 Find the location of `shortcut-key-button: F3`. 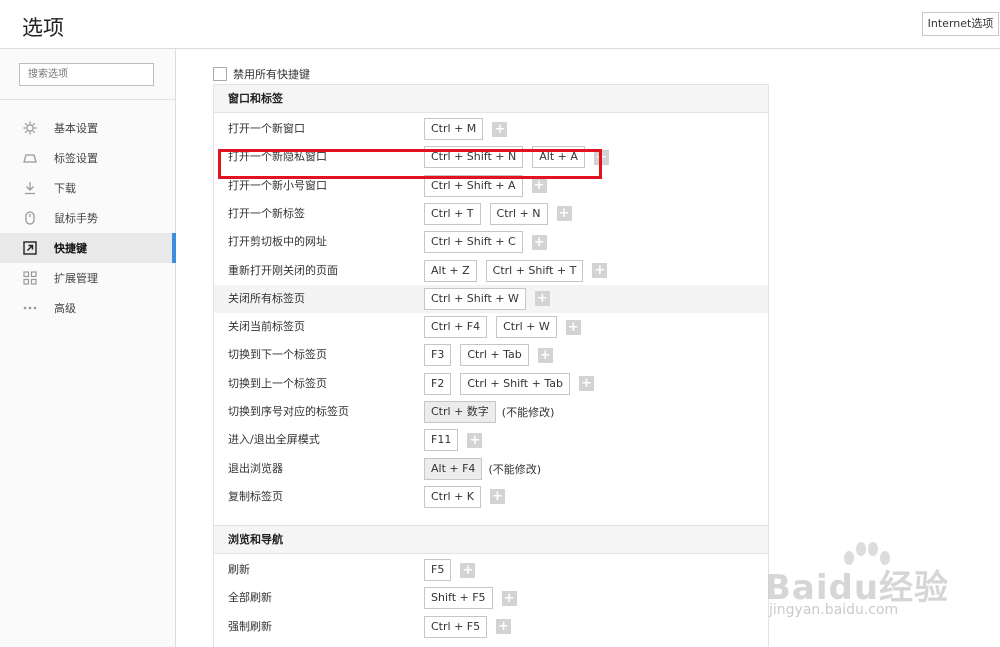

shortcut-key-button: F3 is located at coordinates (438, 355).